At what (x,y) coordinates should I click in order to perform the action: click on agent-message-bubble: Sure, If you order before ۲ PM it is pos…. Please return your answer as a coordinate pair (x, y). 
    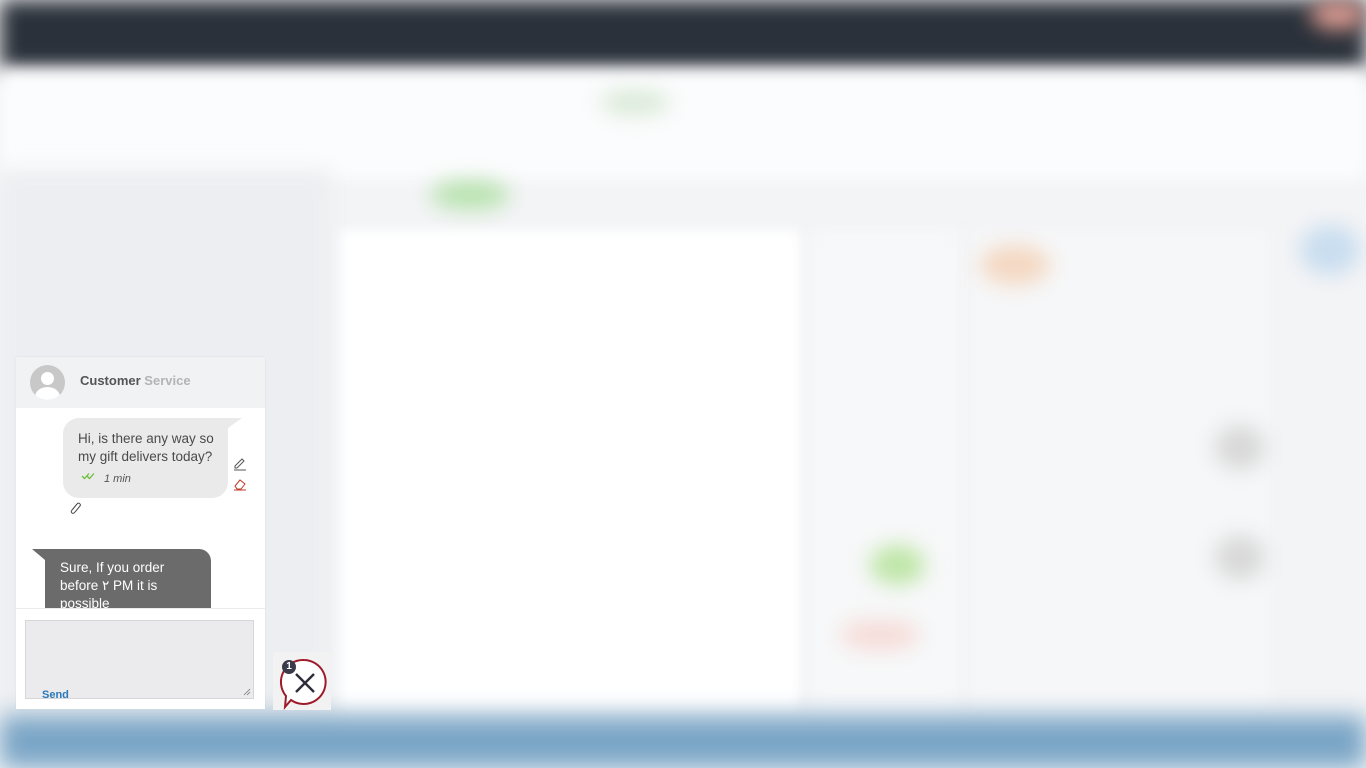
    Looking at the image, I should click on (121, 578).